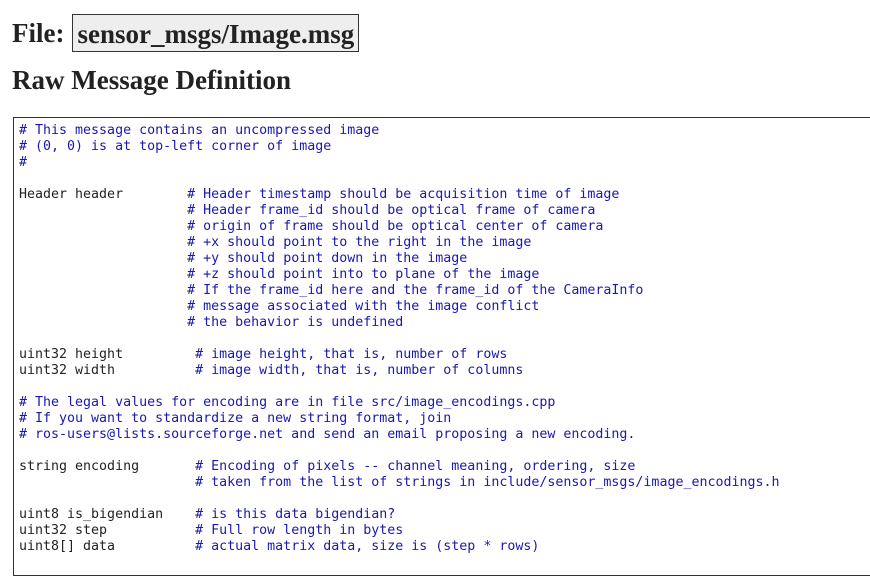 The width and height of the screenshot is (870, 584). I want to click on field-declaration: uint8 is_bigendian, so click(107, 514).